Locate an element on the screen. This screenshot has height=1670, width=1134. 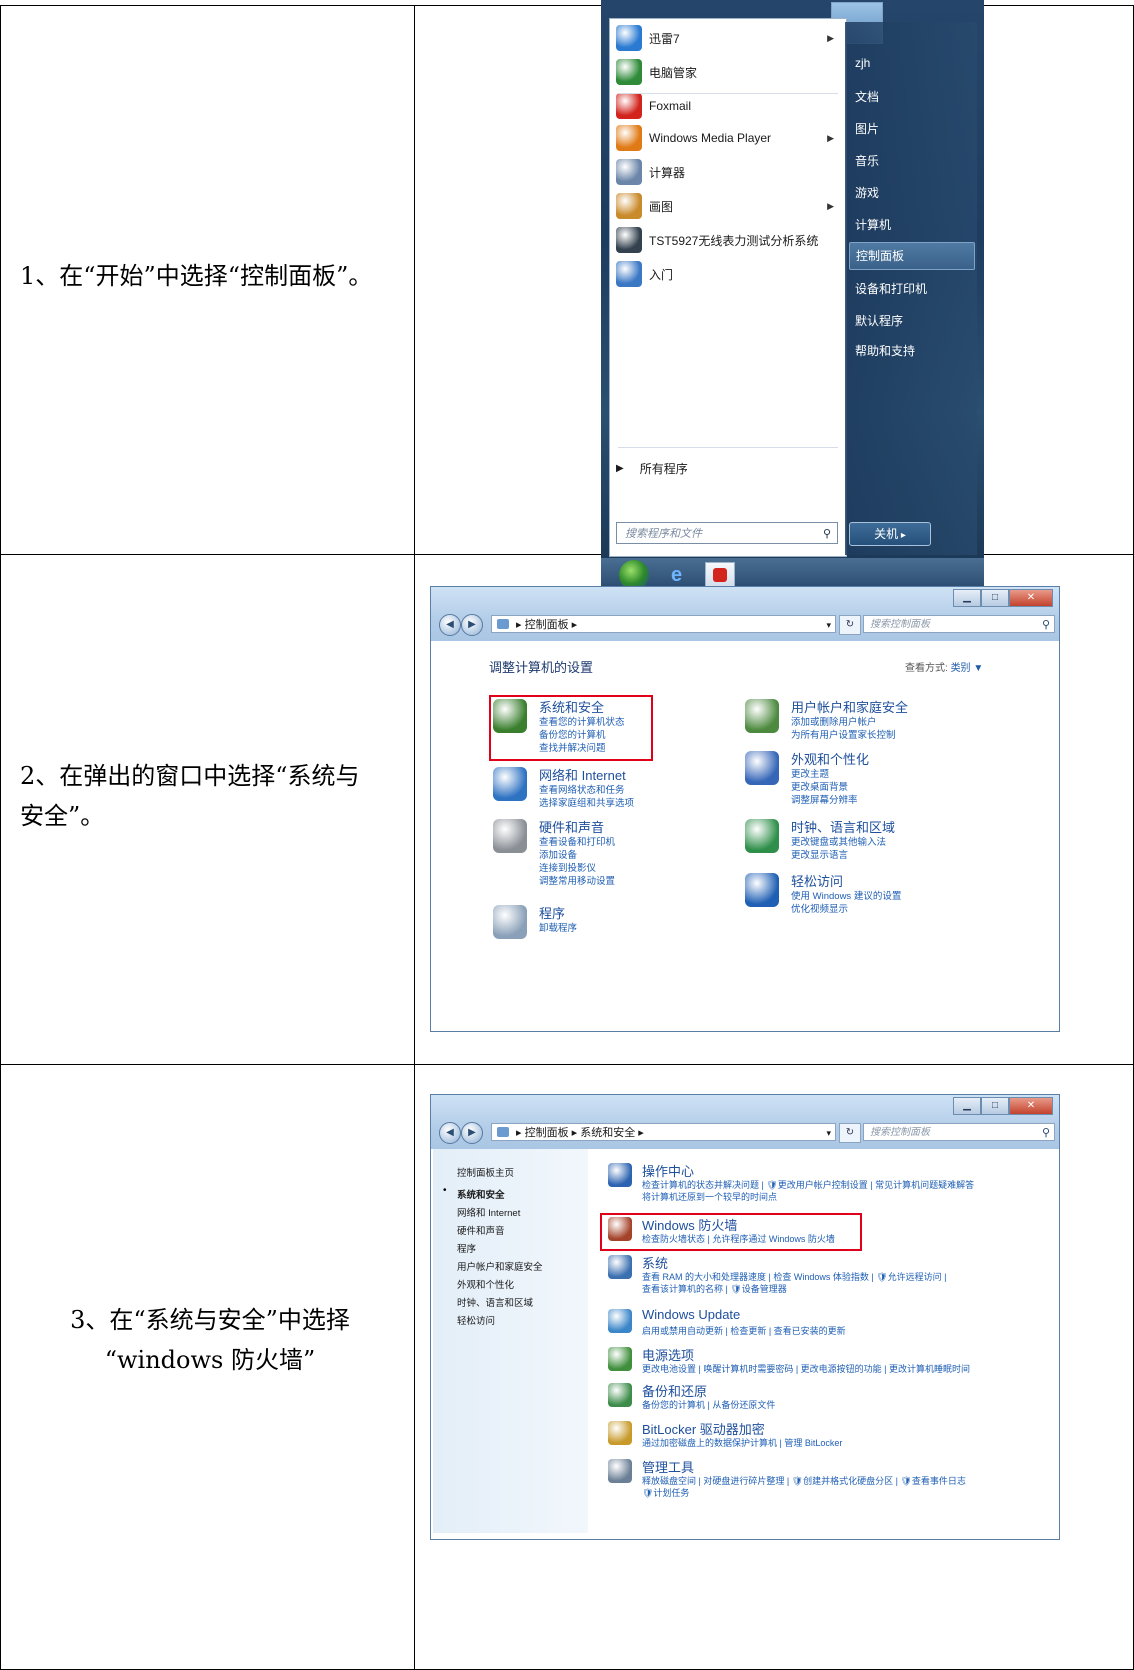
category-link: 更改桌面背景 is located at coordinates (819, 786).